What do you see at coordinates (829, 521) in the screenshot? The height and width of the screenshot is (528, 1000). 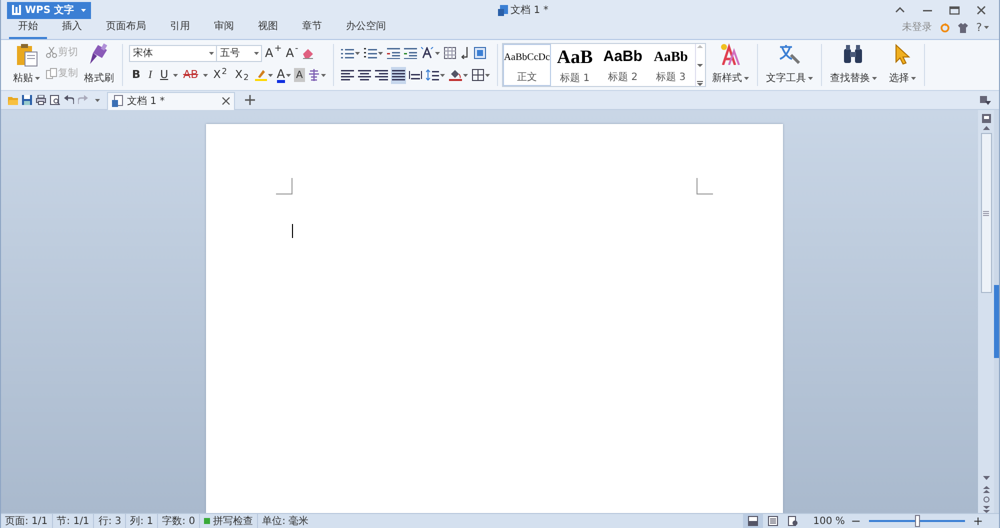 I see `zoom-level: 100 %` at bounding box center [829, 521].